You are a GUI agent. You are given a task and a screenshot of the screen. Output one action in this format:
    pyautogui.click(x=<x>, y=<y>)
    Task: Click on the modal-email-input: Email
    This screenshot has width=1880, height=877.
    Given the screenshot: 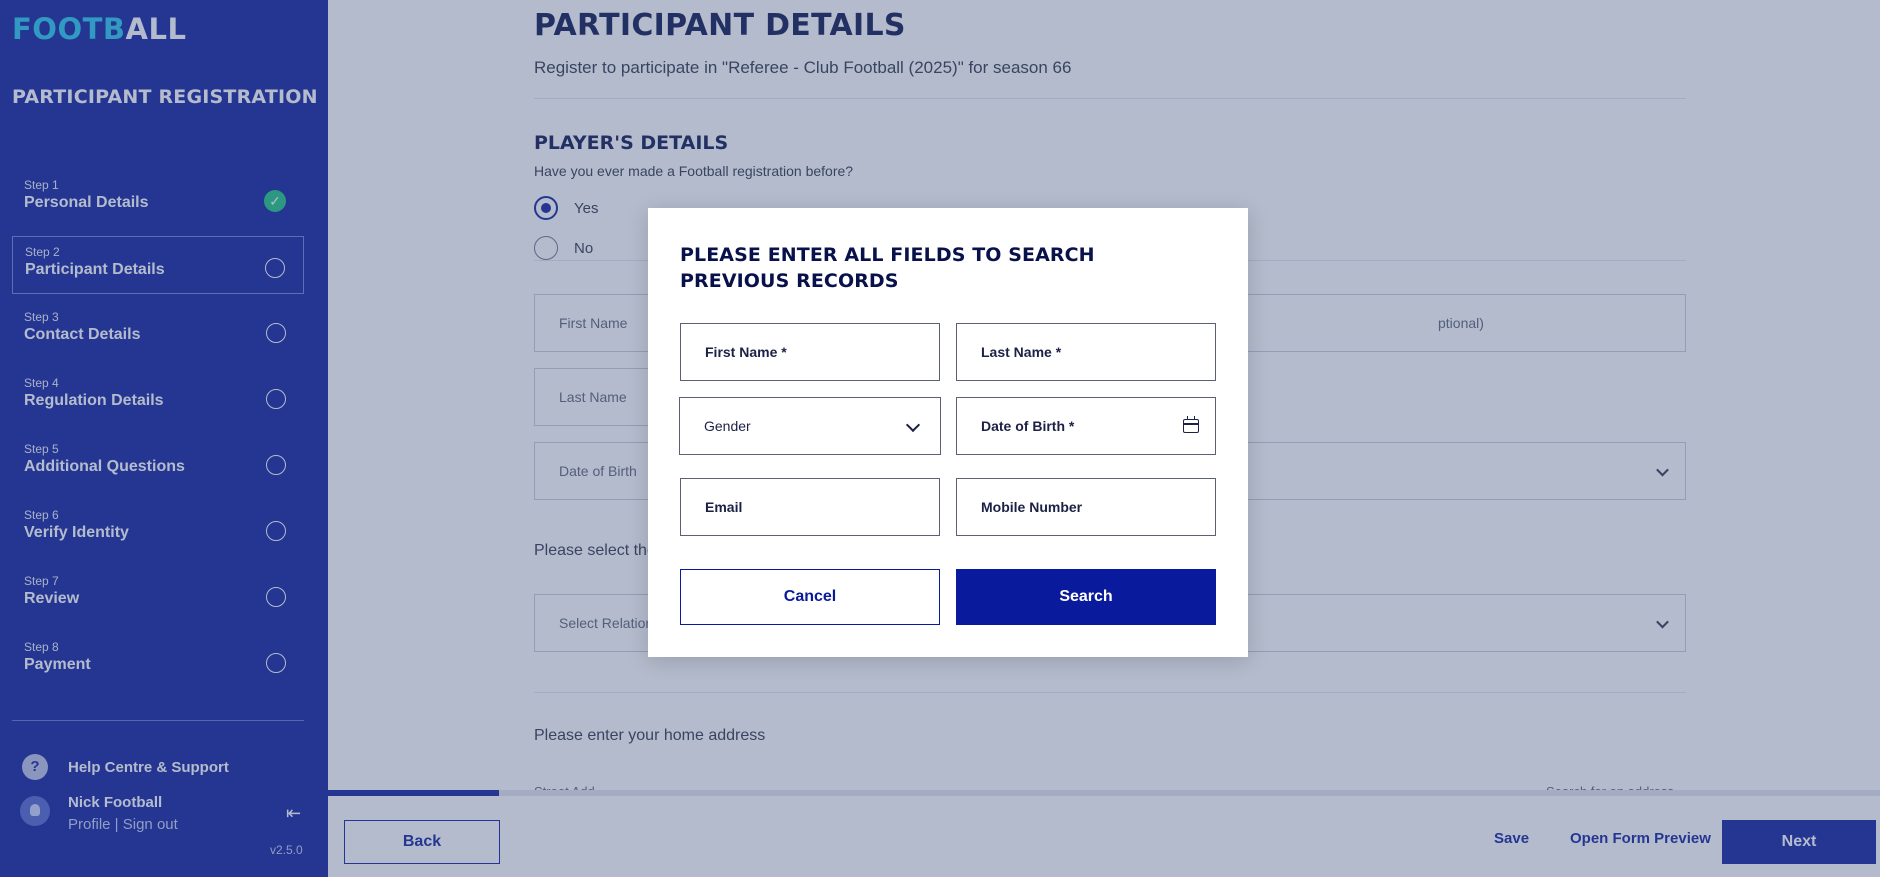 What is the action you would take?
    pyautogui.click(x=810, y=507)
    